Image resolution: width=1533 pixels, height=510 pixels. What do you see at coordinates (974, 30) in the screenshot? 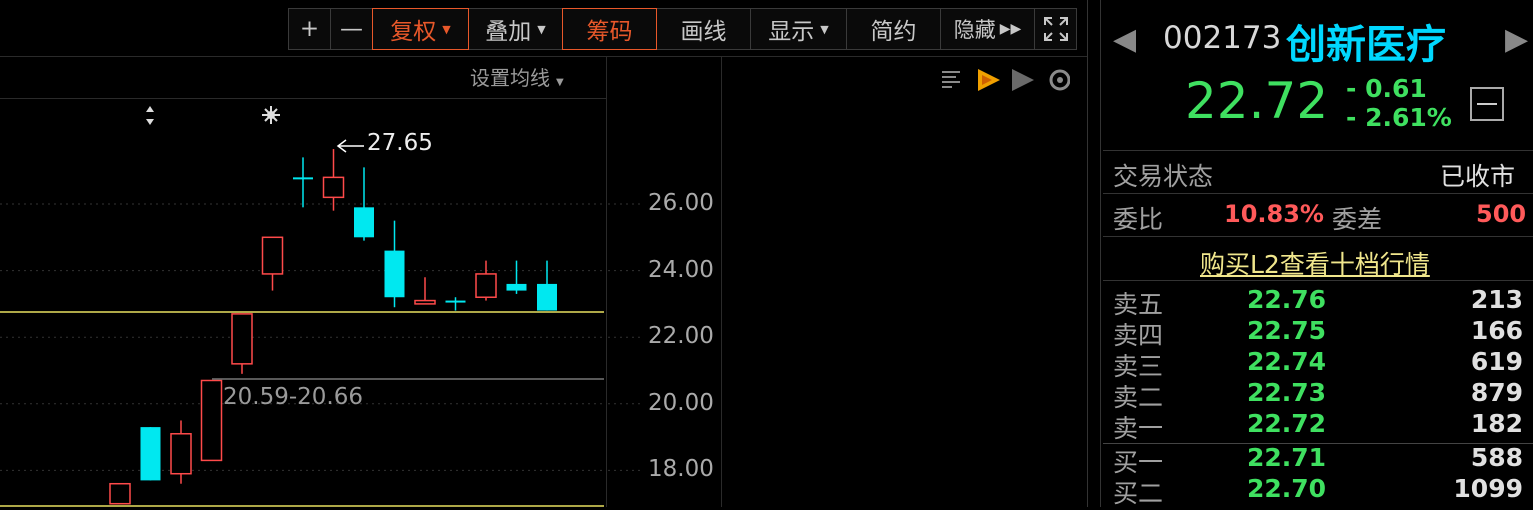
I see `yincang-label: 隐藏` at bounding box center [974, 30].